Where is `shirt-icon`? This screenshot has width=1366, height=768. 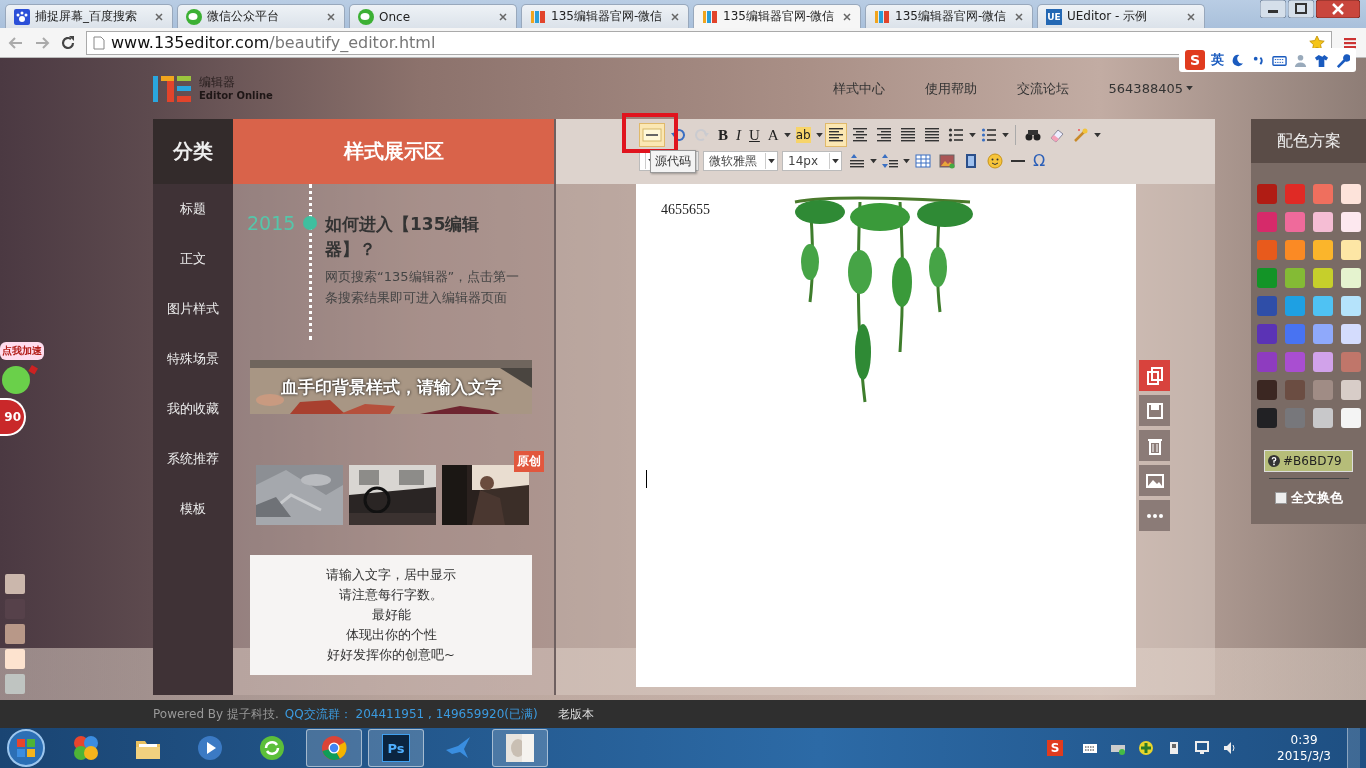
shirt-icon is located at coordinates (1321, 60).